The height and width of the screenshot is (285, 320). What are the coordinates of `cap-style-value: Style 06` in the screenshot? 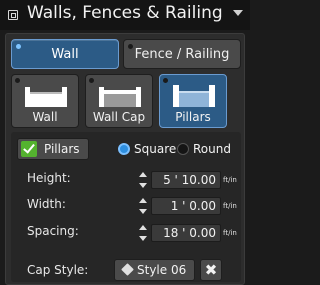 It's located at (162, 270).